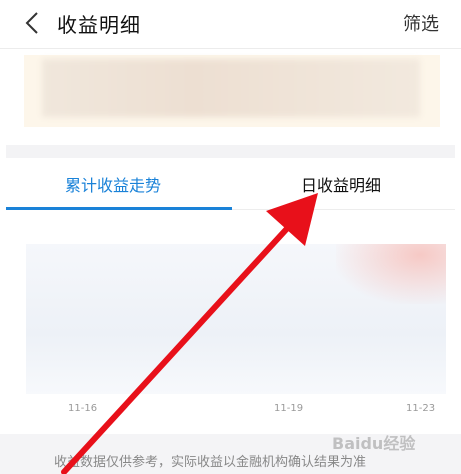  Describe the element at coordinates (83, 408) in the screenshot. I see `x-axis-label: 11-16` at that location.